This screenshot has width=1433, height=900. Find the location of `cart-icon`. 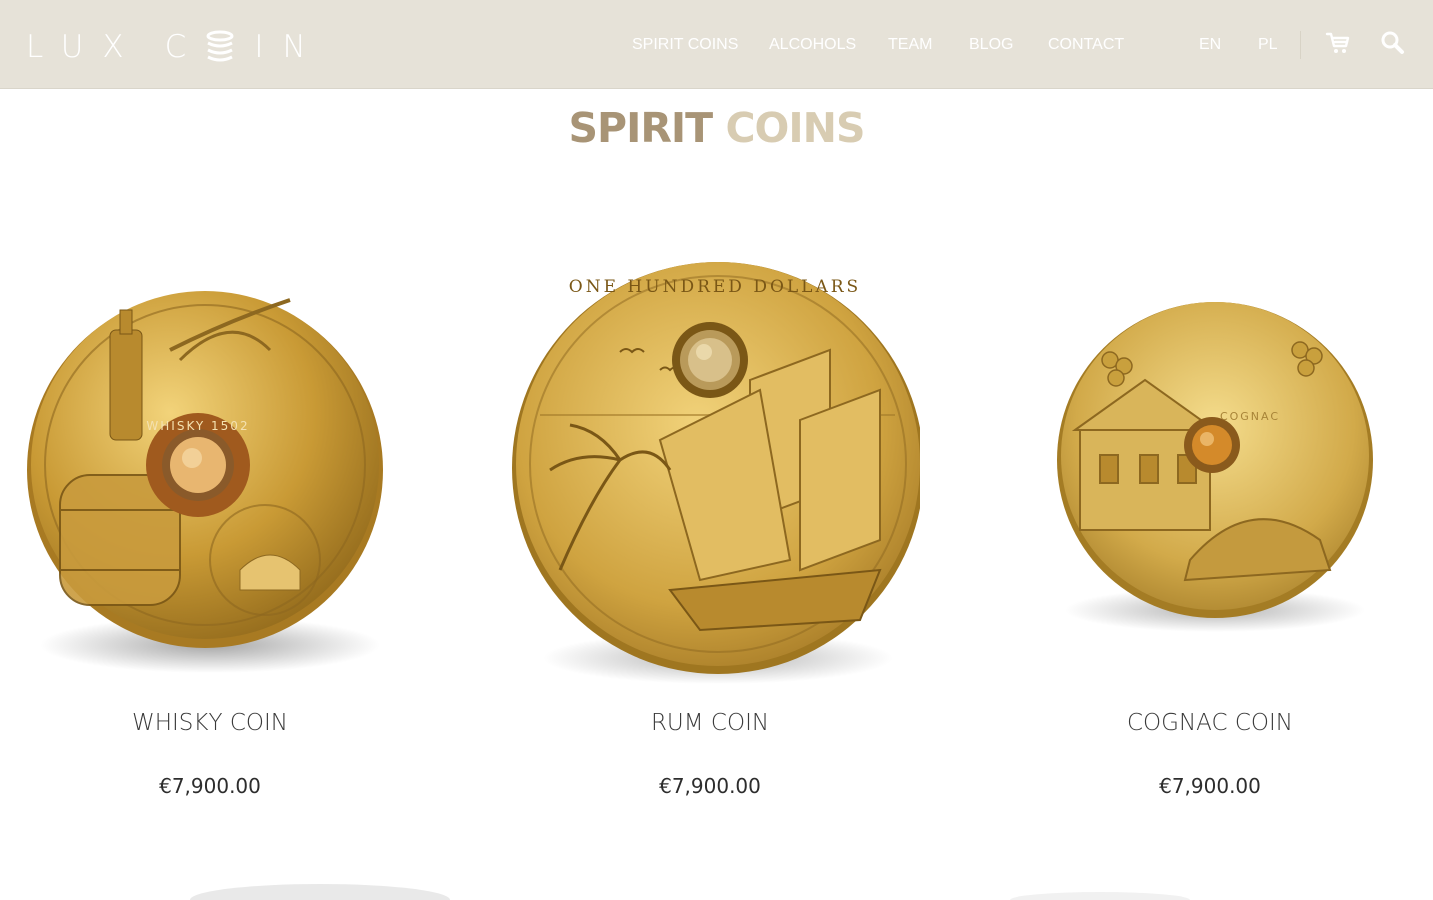

cart-icon is located at coordinates (1338, 43).